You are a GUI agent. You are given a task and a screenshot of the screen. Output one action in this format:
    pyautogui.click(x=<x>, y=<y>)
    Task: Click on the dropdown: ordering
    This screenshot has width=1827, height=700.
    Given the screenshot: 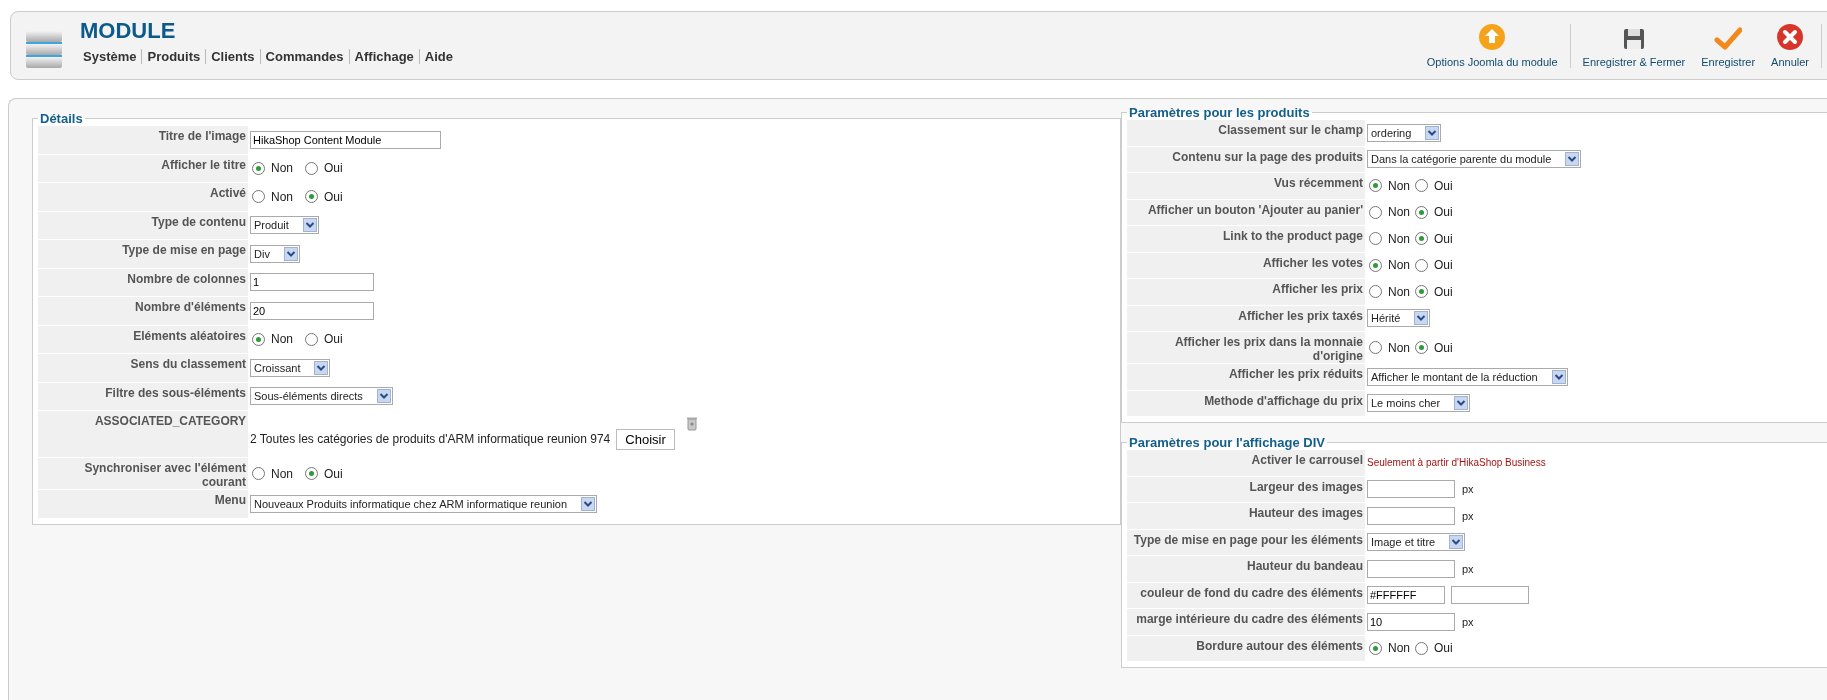 What is the action you would take?
    pyautogui.click(x=1404, y=132)
    